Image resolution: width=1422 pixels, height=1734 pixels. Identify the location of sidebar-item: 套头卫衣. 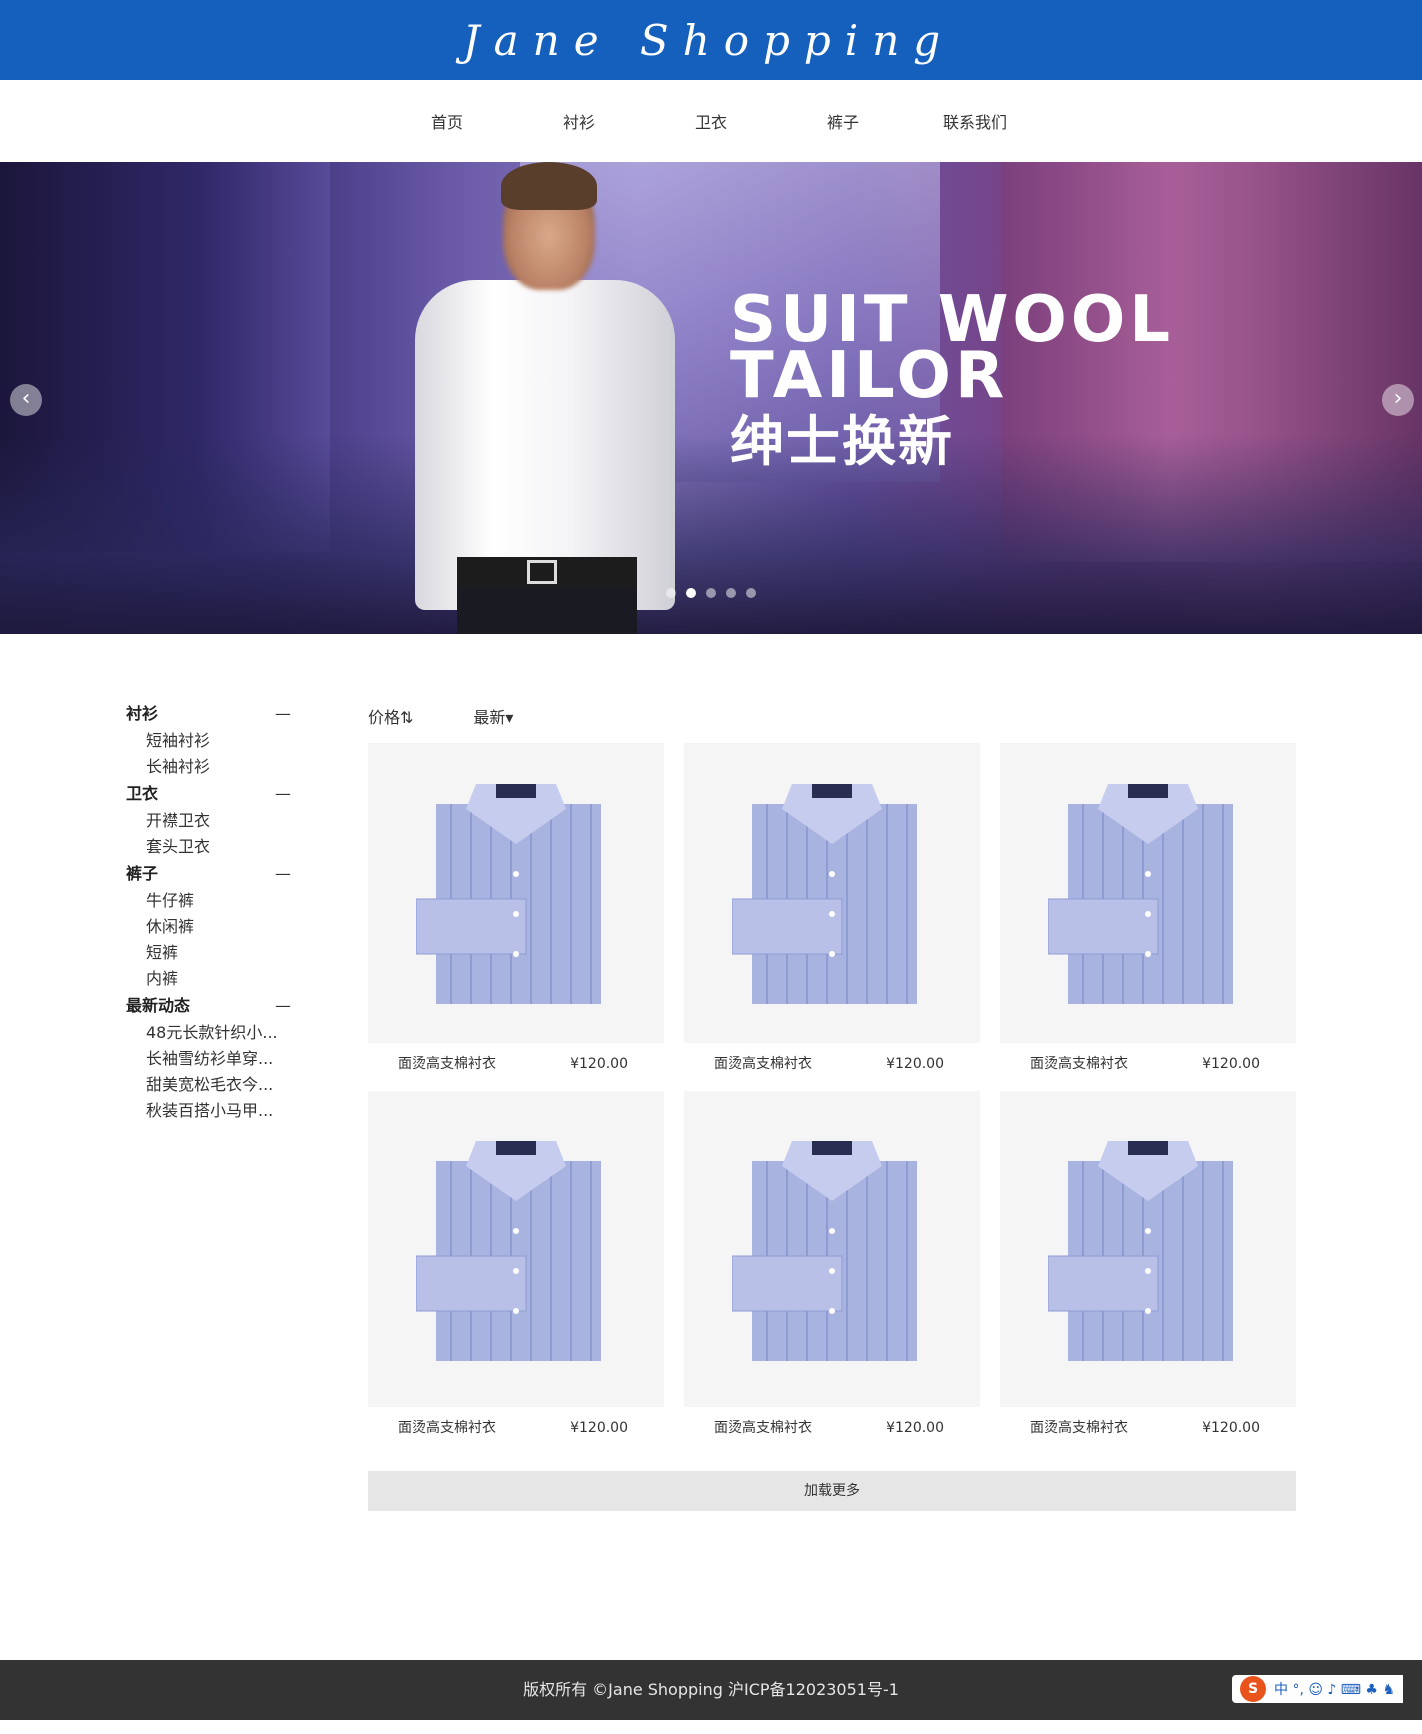
(208, 847).